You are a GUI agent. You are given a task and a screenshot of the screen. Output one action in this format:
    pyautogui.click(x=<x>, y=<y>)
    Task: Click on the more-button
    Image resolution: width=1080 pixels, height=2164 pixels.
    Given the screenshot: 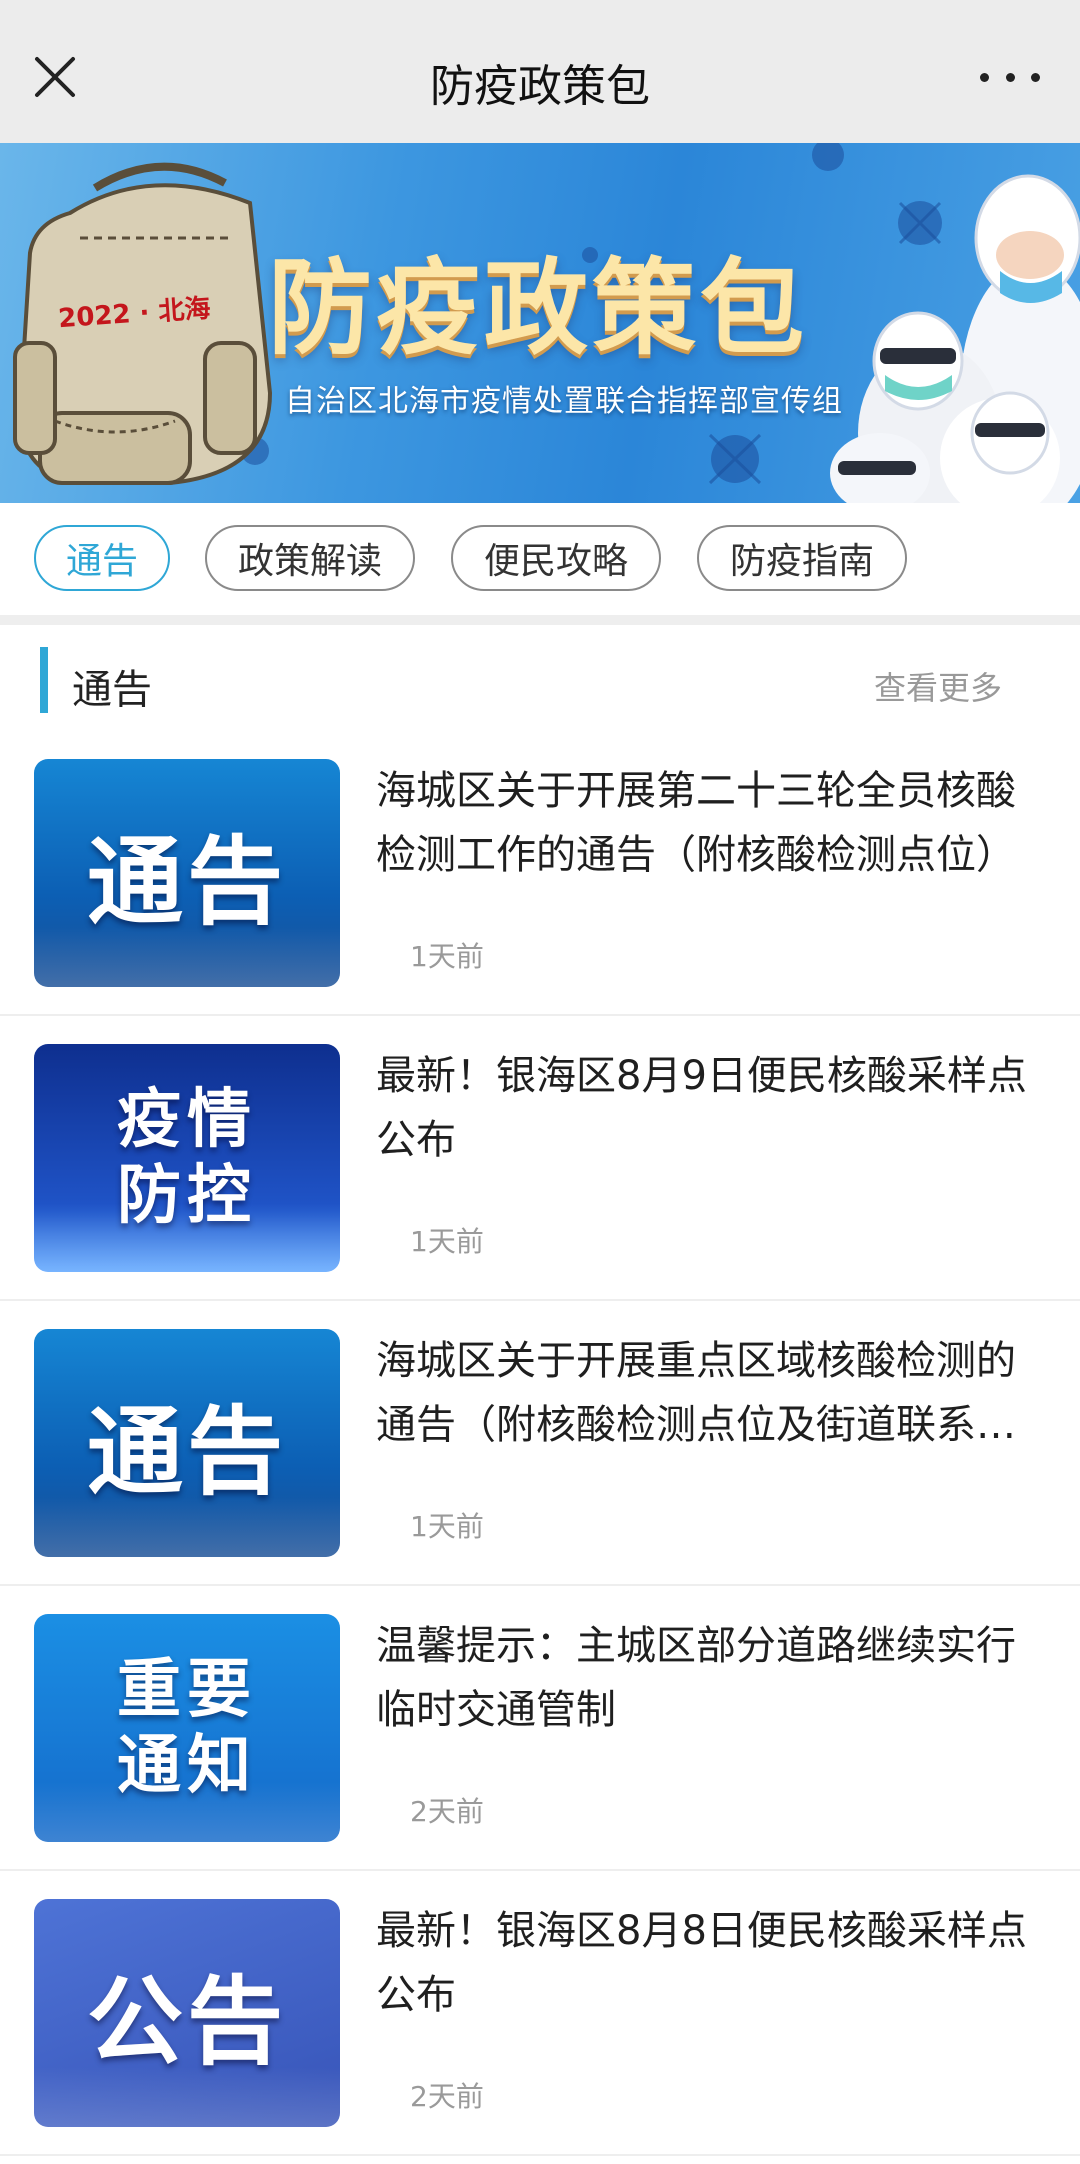 What is the action you would take?
    pyautogui.click(x=1010, y=77)
    